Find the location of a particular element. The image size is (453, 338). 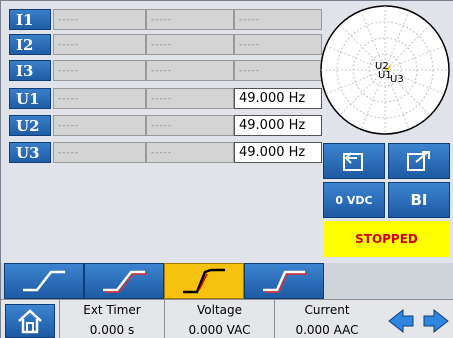

ramp-up-red-icon is located at coordinates (125, 281).